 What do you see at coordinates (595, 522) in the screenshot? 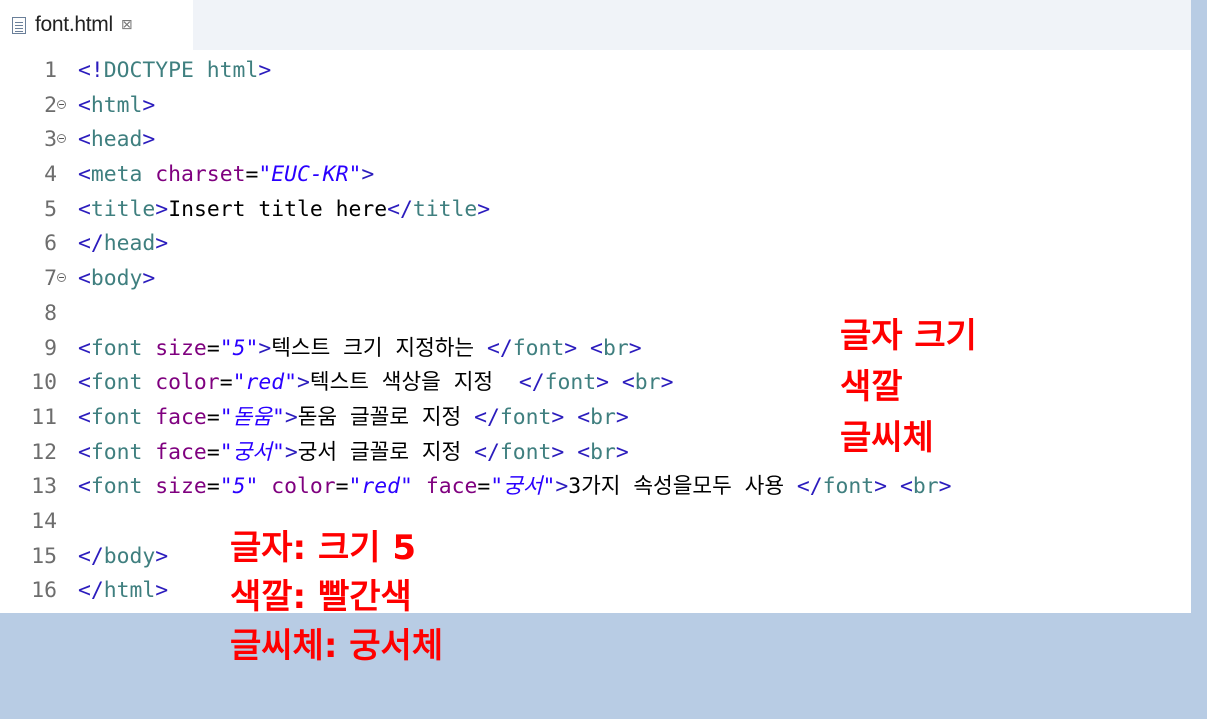
I see `code-line: 14` at bounding box center [595, 522].